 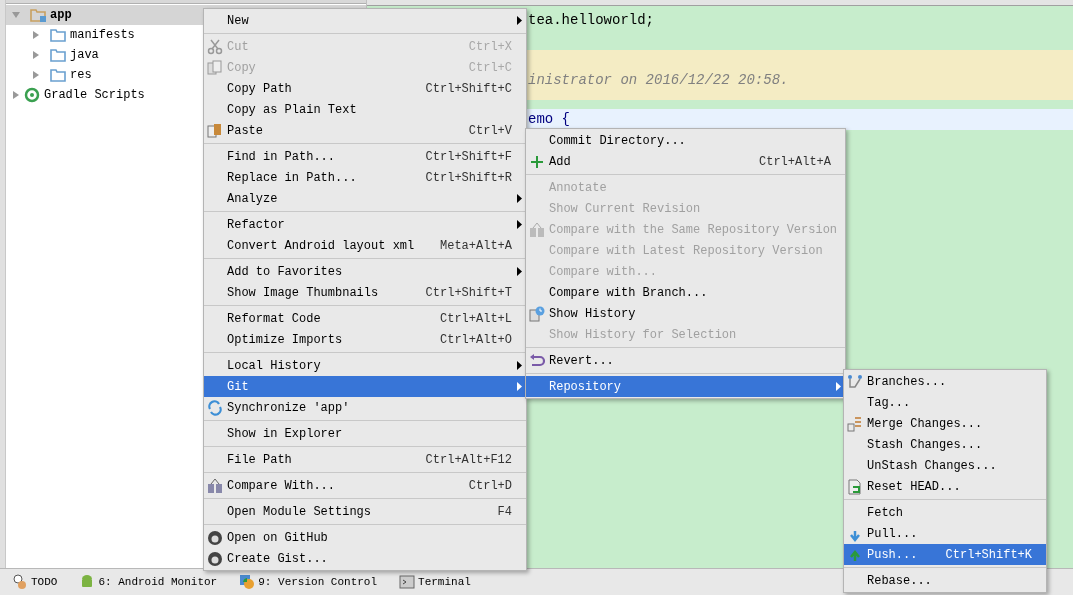 I want to click on tool-window-button: 9: Version Control, so click(x=308, y=582).